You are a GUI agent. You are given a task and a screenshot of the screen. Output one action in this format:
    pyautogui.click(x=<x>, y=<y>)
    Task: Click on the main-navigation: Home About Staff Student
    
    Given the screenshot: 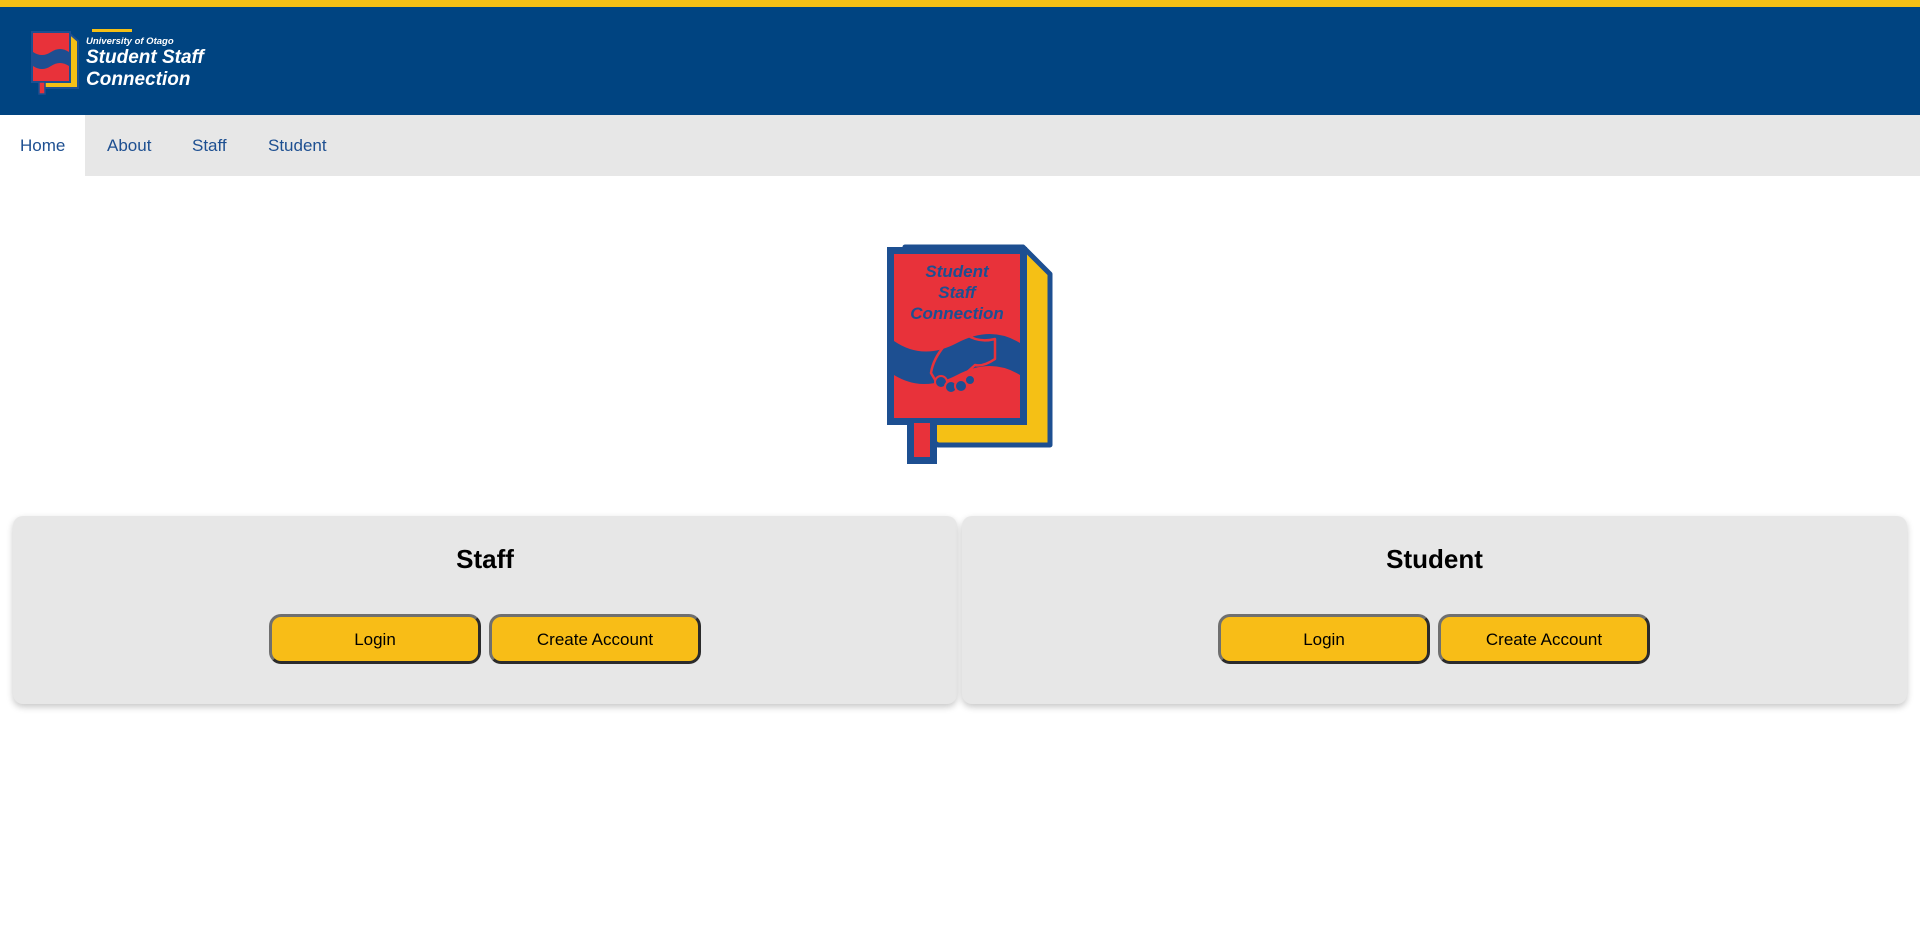 What is the action you would take?
    pyautogui.click(x=960, y=145)
    